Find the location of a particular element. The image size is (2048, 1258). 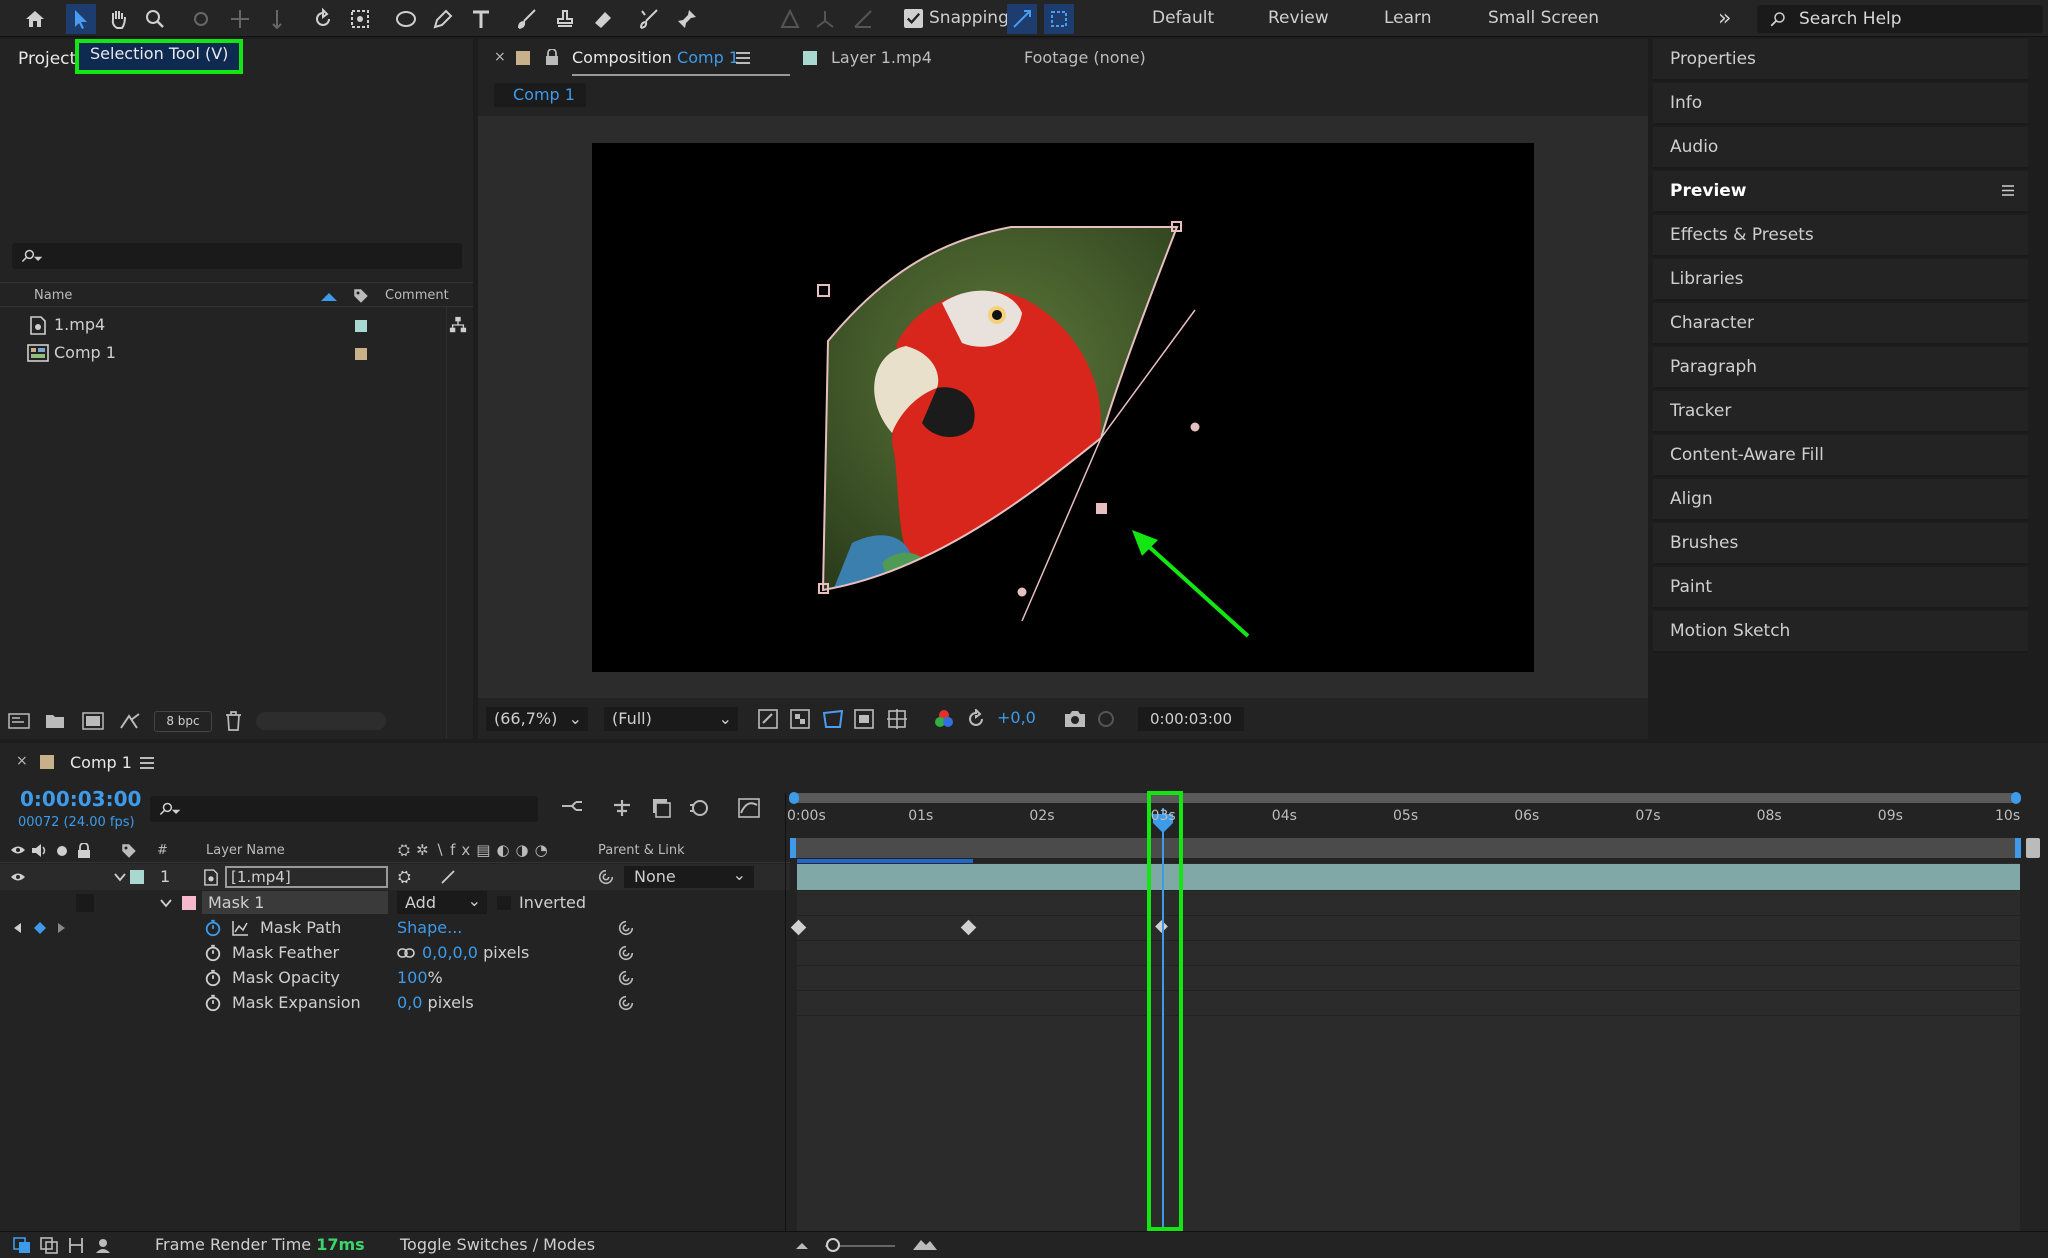

puppet-pin-tool-icon is located at coordinates (687, 19).